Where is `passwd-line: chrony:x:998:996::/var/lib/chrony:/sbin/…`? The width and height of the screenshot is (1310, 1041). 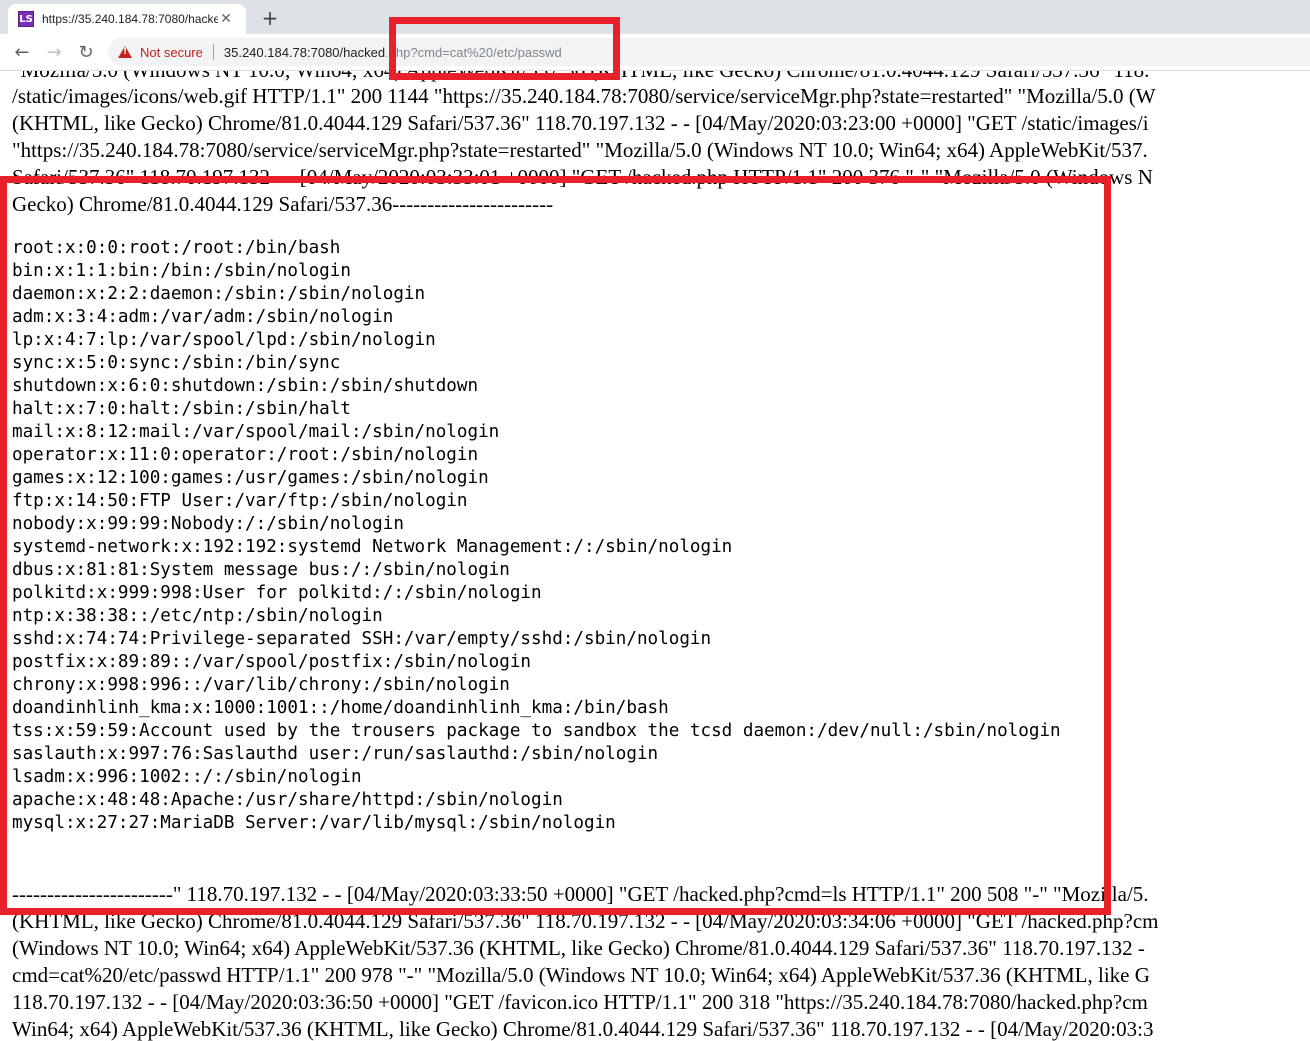
passwd-line: chrony:x:998:996::/var/lib/chrony:/sbin/… is located at coordinates (261, 685).